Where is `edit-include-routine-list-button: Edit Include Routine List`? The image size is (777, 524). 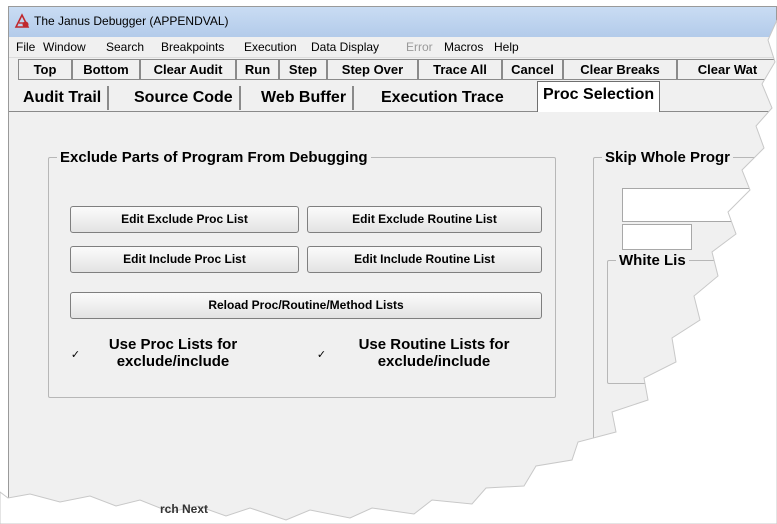
edit-include-routine-list-button: Edit Include Routine List is located at coordinates (424, 259).